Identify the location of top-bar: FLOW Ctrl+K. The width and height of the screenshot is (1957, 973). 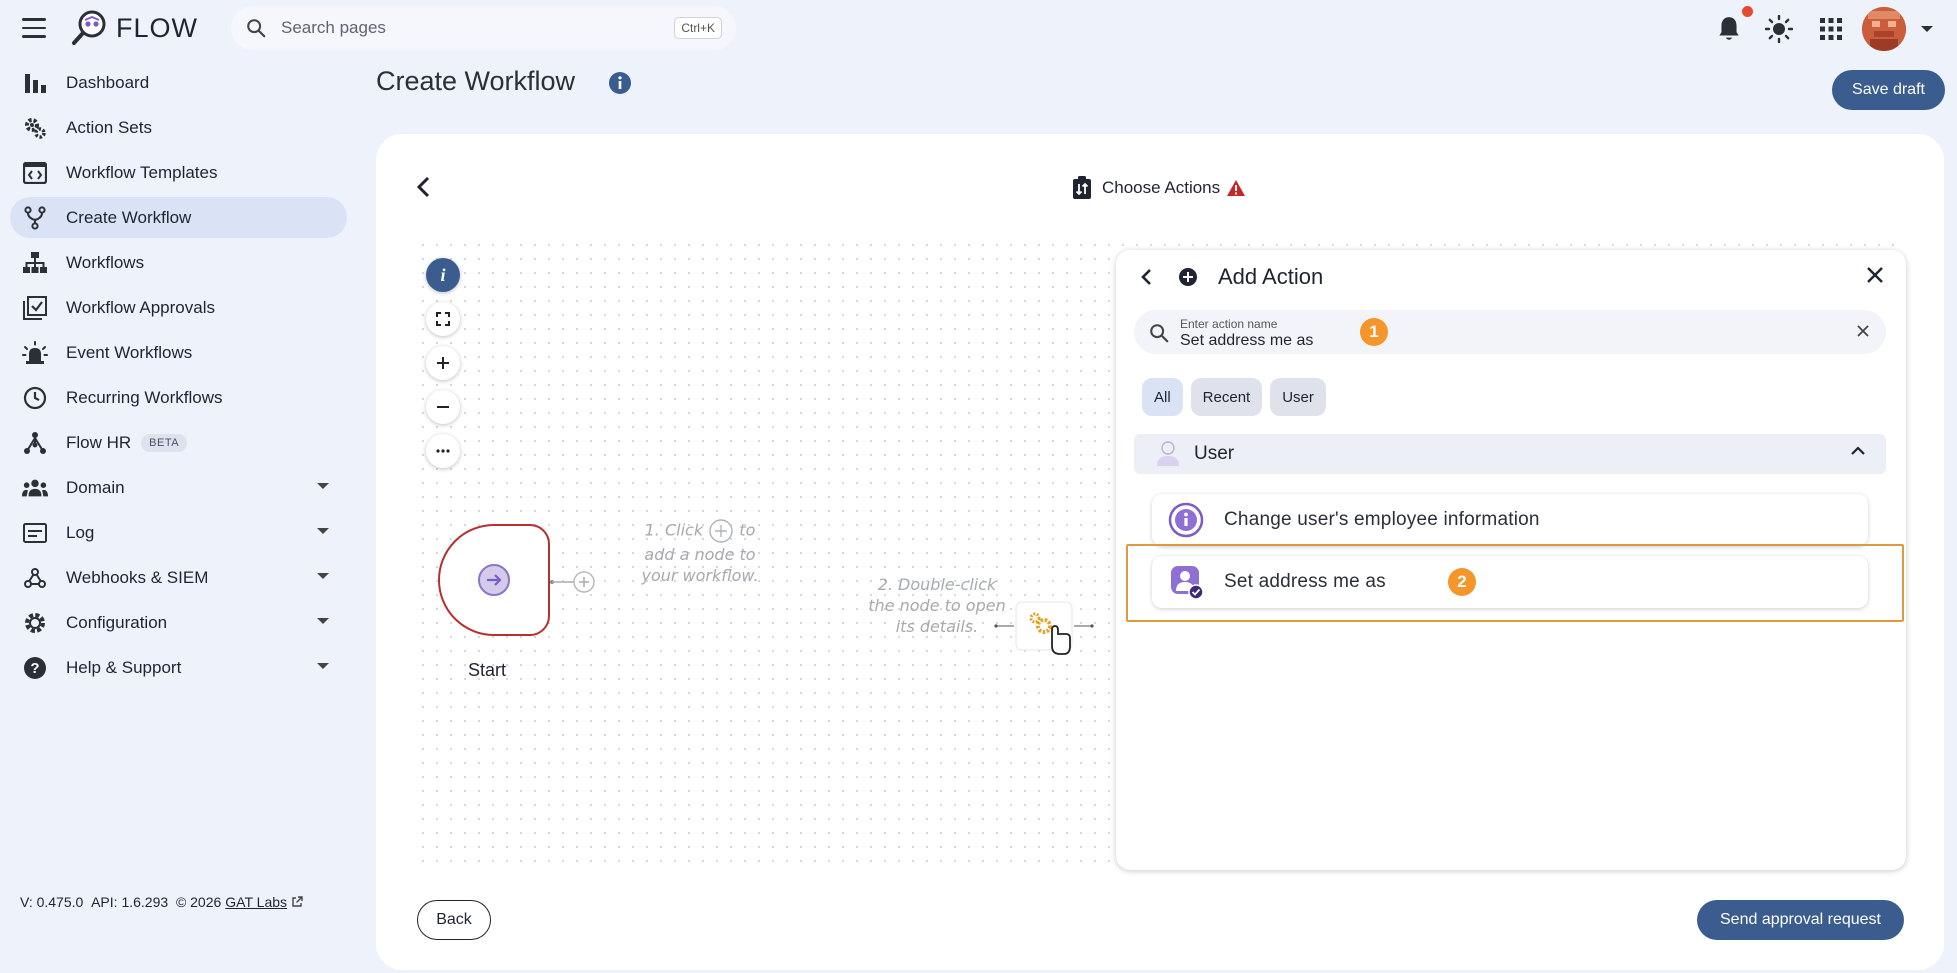
(978, 28).